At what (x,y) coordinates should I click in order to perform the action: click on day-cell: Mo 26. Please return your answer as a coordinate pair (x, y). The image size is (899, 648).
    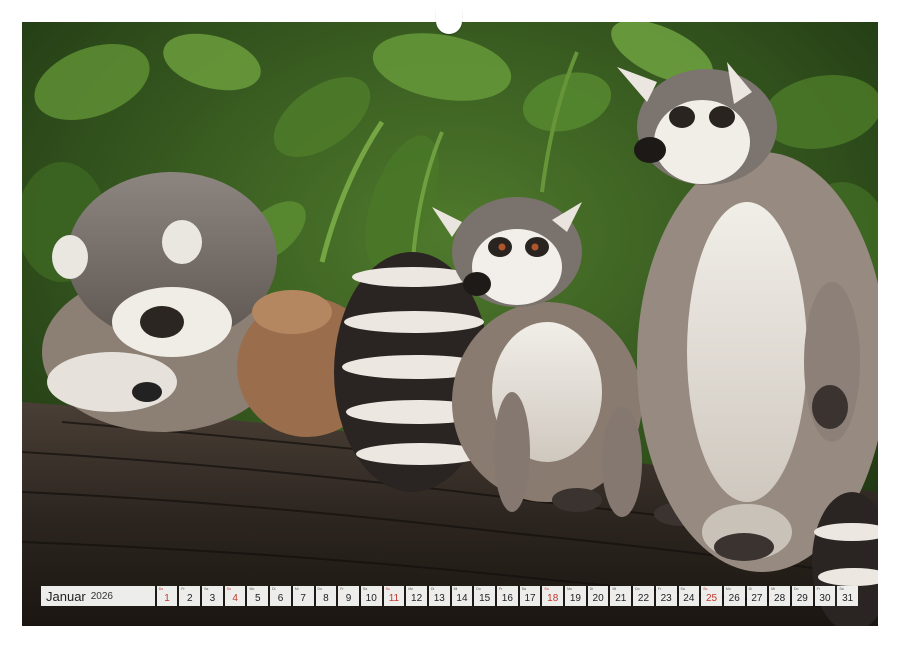
    Looking at the image, I should click on (734, 596).